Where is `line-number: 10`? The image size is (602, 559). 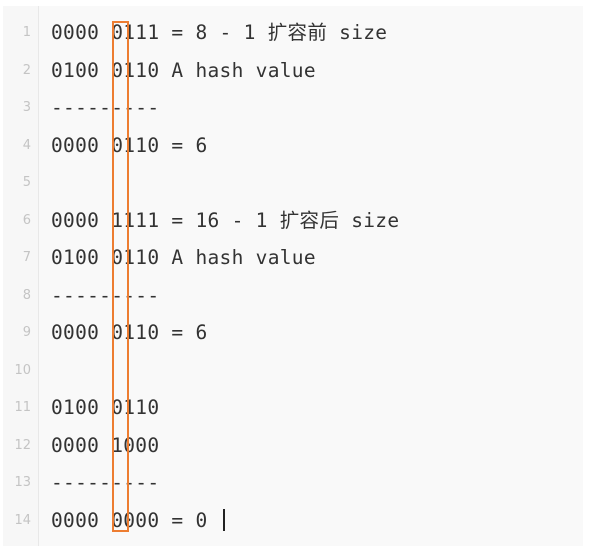
line-number: 10 is located at coordinates (20, 370).